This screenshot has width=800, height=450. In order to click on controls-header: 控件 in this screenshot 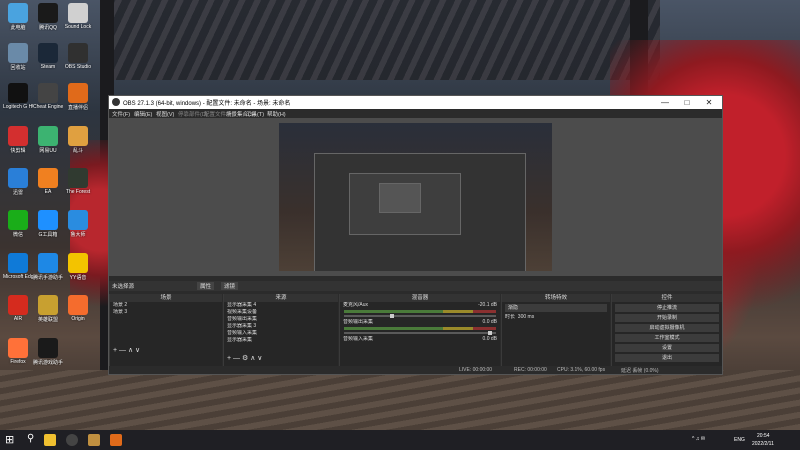, I will do `click(667, 298)`.